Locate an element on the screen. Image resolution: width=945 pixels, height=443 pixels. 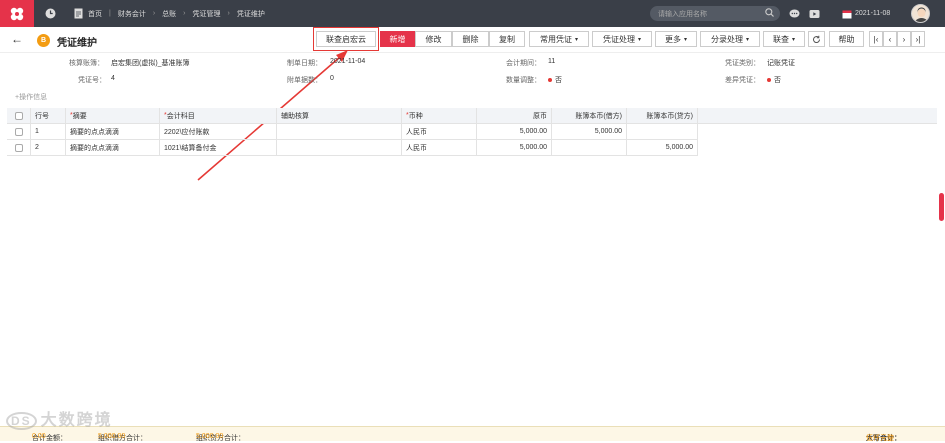
select-all-checkbox is located at coordinates (19, 116).